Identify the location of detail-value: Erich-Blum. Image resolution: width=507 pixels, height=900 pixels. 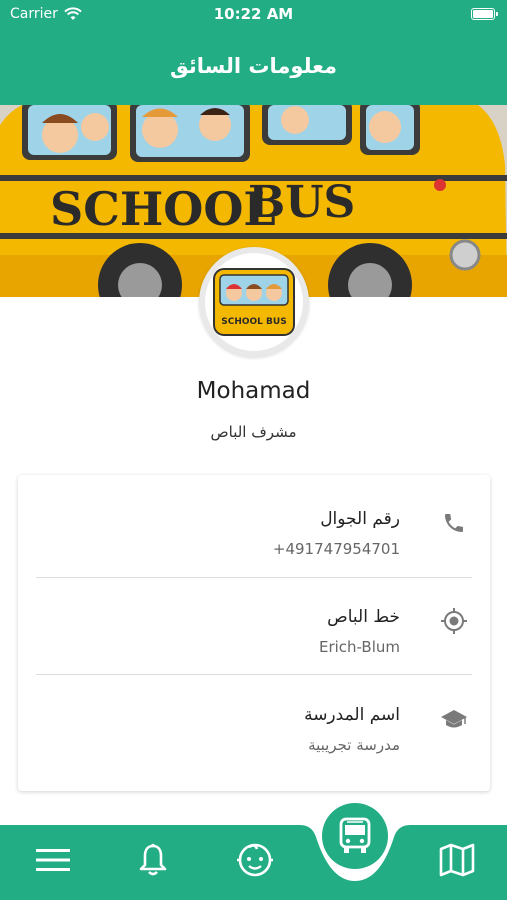
(359, 647).